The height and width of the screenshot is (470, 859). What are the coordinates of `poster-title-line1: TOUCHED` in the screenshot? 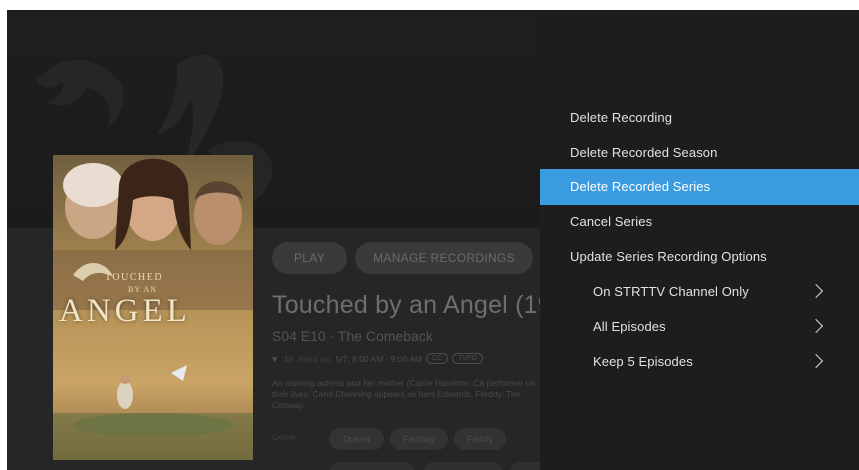 It's located at (134, 277).